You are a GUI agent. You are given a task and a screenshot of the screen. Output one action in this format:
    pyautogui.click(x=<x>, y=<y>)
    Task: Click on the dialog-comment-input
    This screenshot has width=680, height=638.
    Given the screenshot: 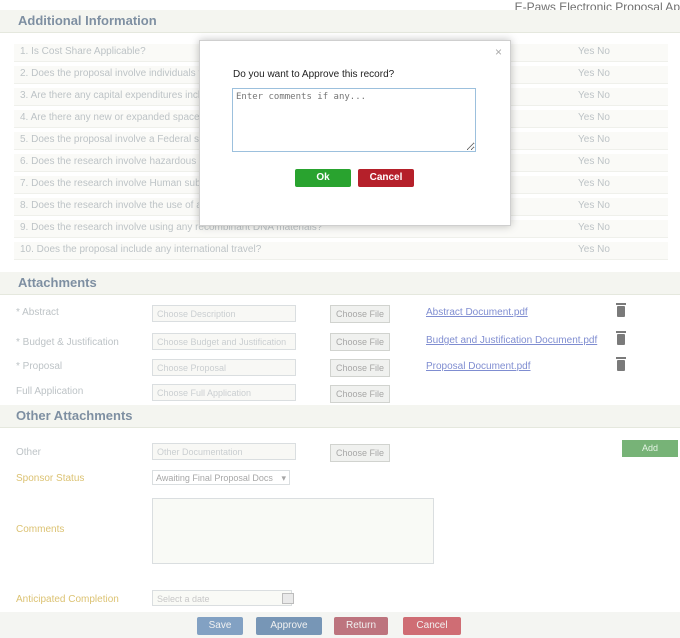 What is the action you would take?
    pyautogui.click(x=354, y=120)
    